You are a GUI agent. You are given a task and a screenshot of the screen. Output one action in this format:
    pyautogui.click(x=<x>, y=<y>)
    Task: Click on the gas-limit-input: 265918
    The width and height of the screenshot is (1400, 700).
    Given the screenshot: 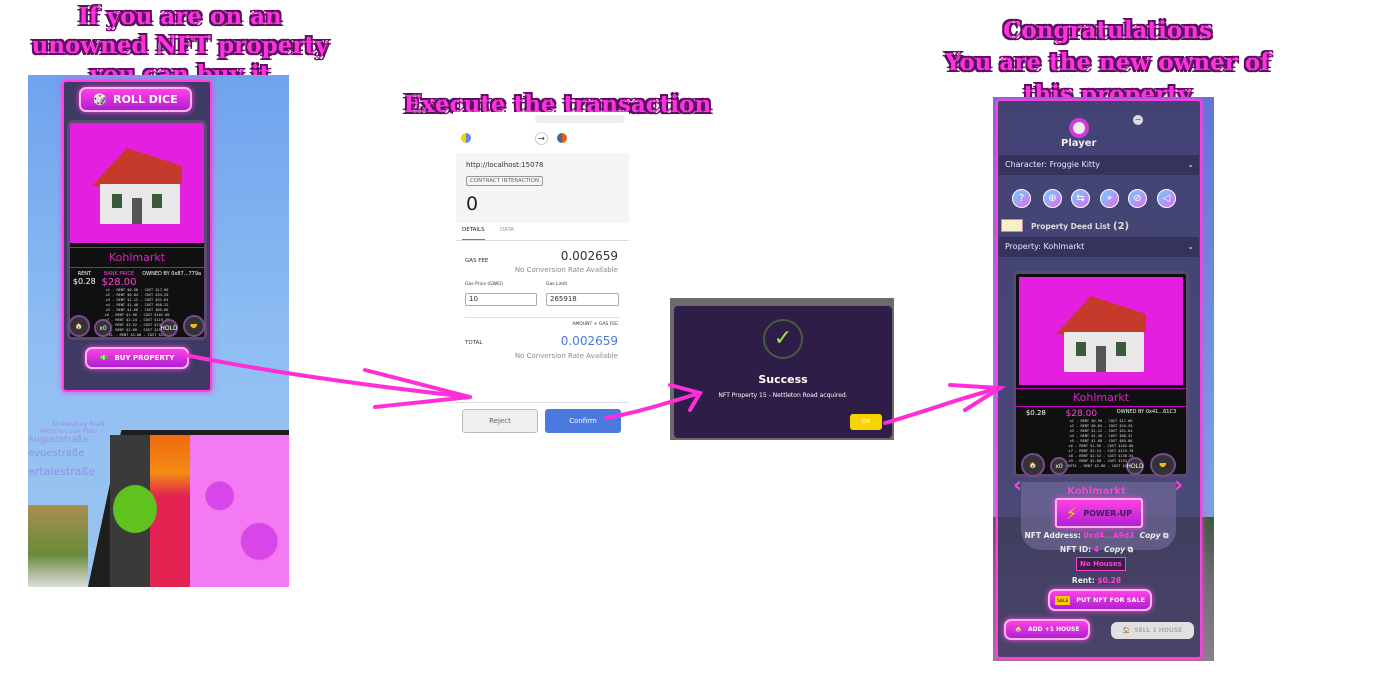 What is the action you would take?
    pyautogui.click(x=582, y=299)
    